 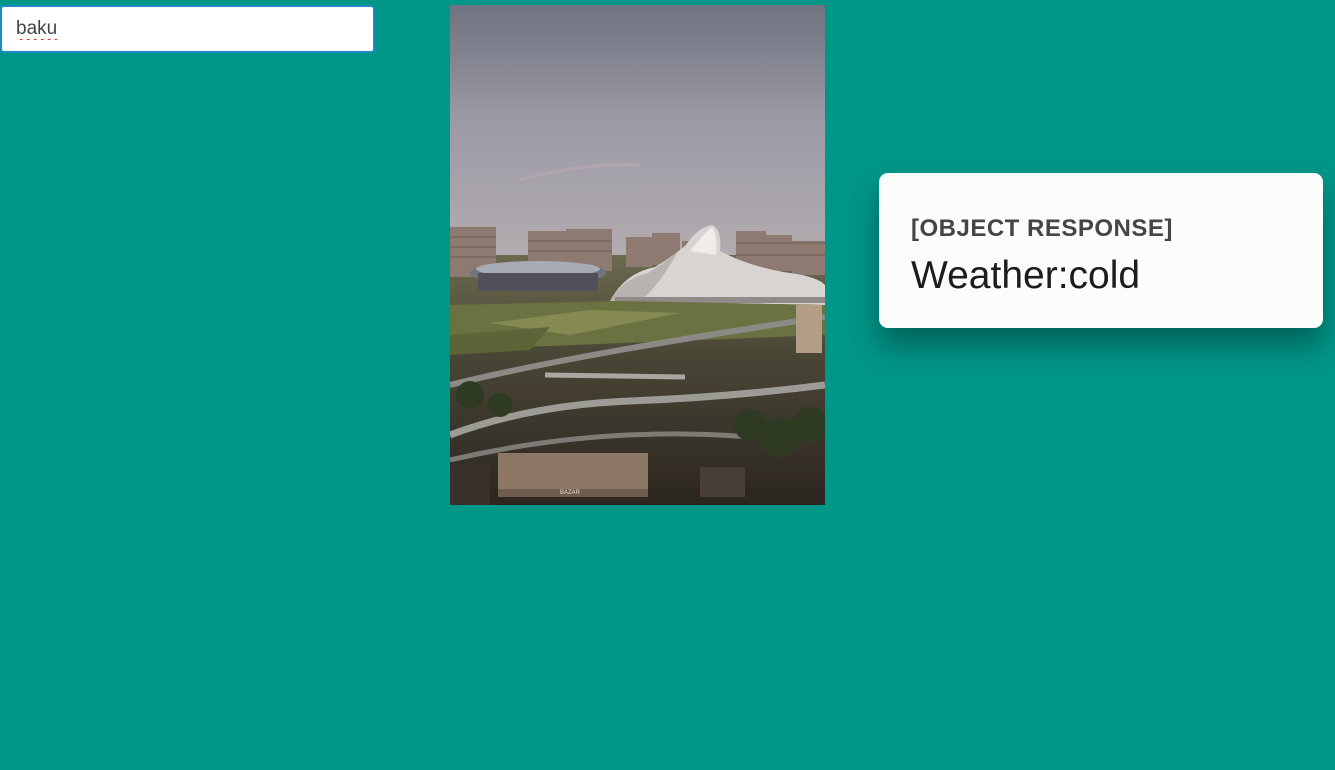 I want to click on bazaar-sign: BAZAR, so click(x=570, y=493).